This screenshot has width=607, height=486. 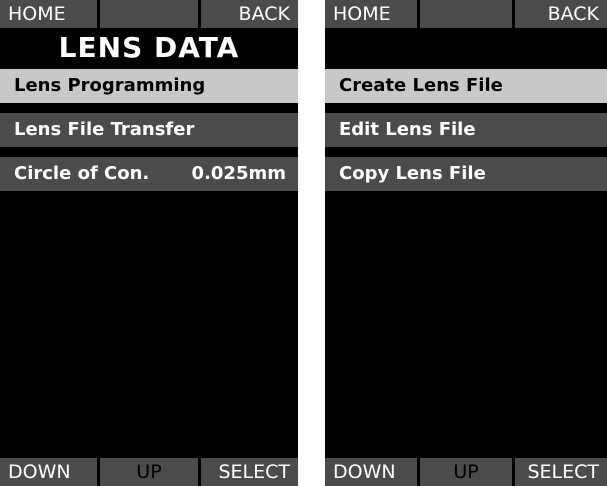 I want to click on menu-item-circle-of-confusion: Circle of Con. 0.025mm, so click(x=149, y=174).